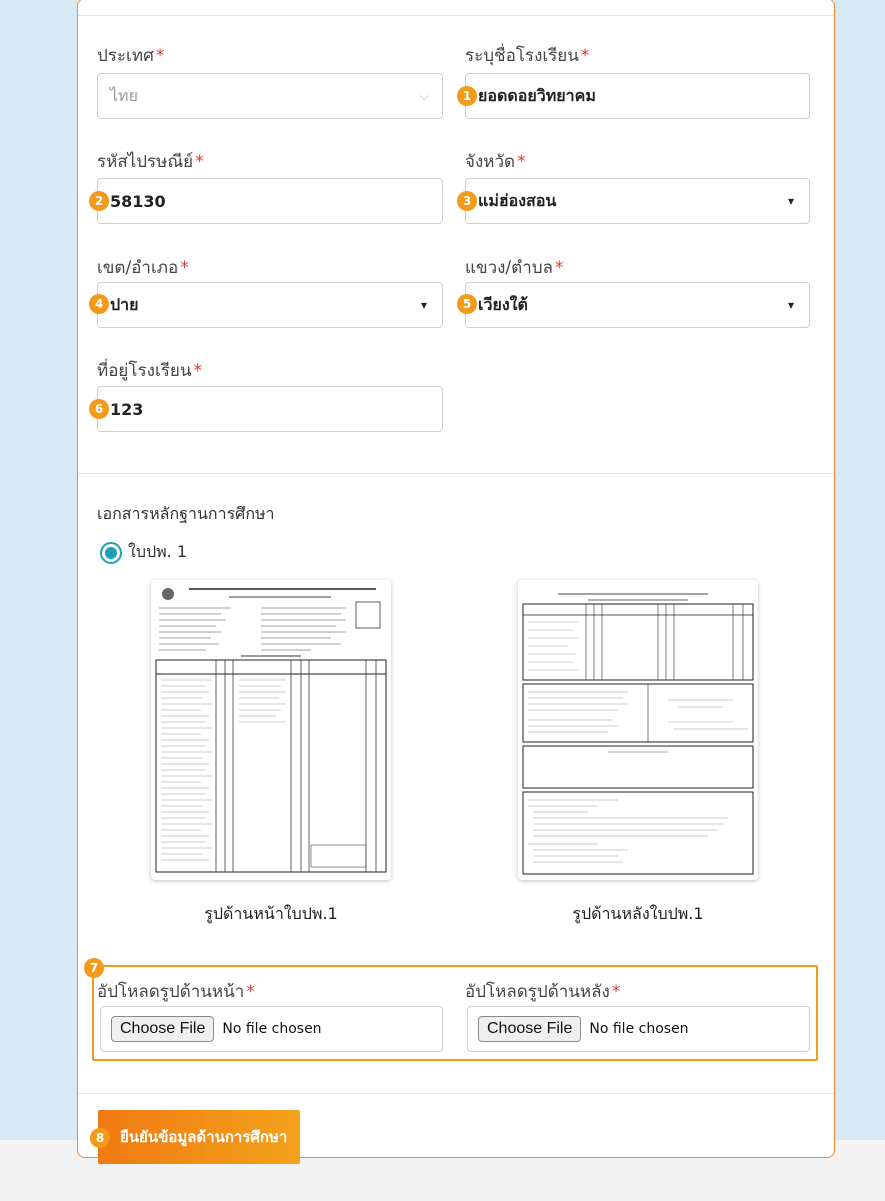 The image size is (885, 1201). I want to click on upload-front-label: อัปโหลดรูปด้านหน้า *, so click(176, 991).